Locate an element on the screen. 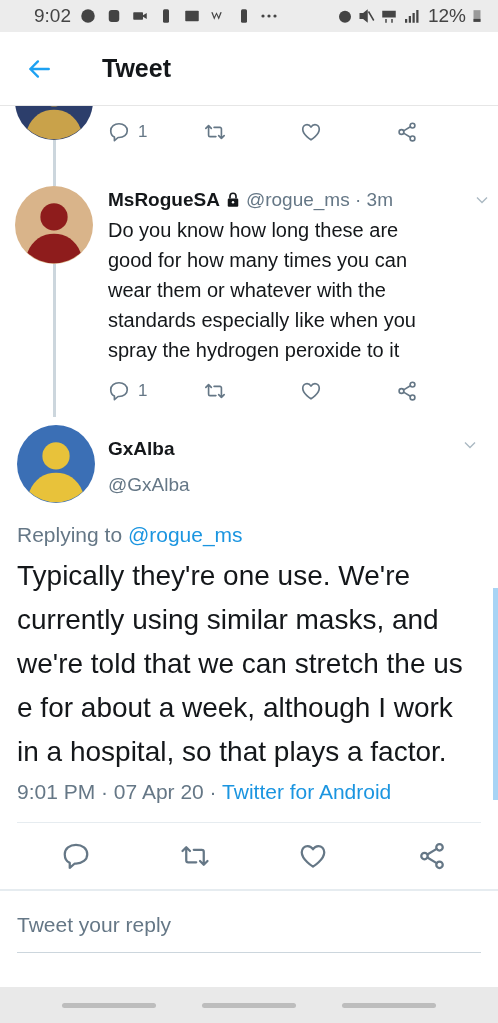  handle-and-time: @rogue_ms · 3m is located at coordinates (319, 200).